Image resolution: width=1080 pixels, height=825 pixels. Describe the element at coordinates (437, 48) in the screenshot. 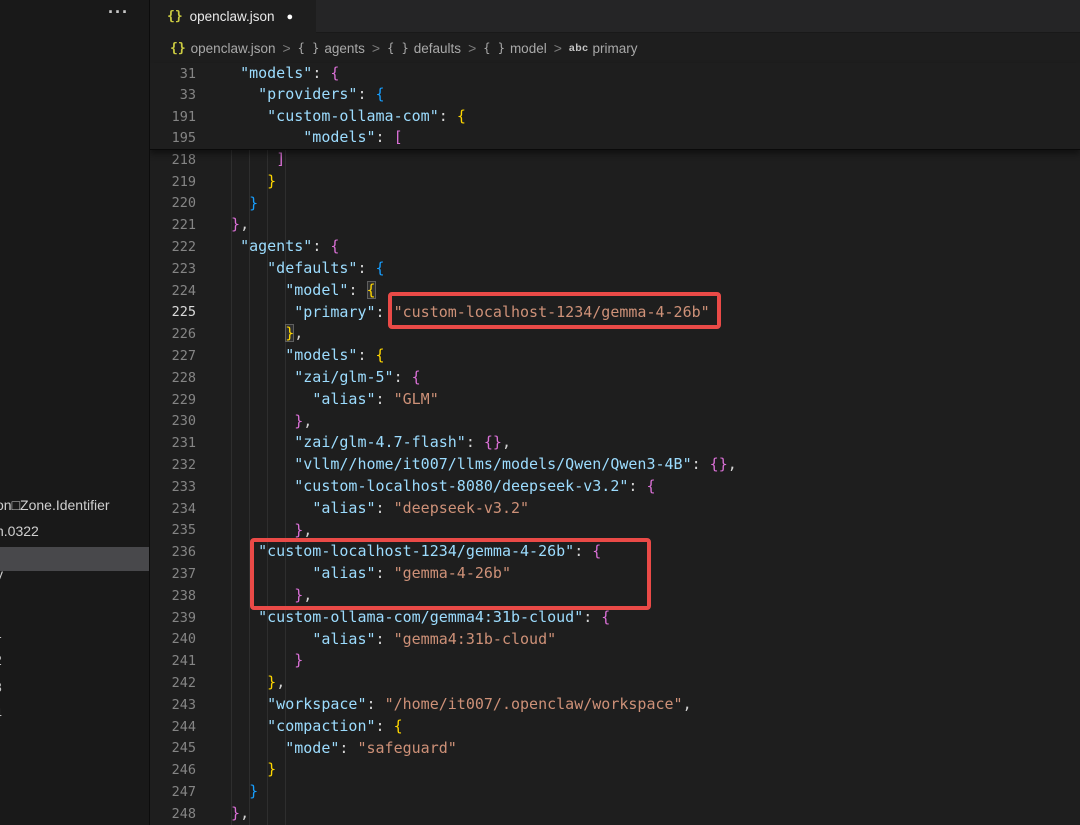

I see `breadcrumb-label: defaults` at that location.